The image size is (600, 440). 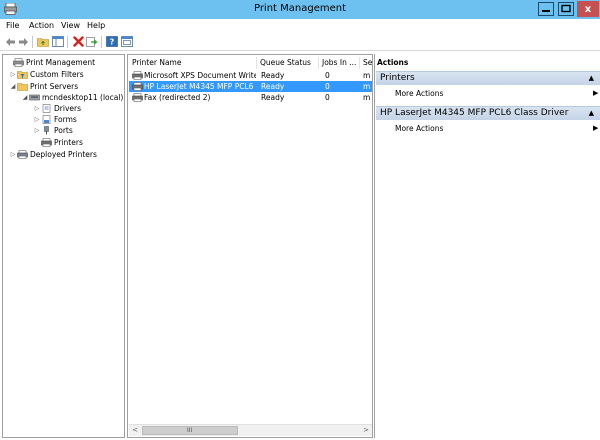 I want to click on menu-file: File, so click(x=12, y=25).